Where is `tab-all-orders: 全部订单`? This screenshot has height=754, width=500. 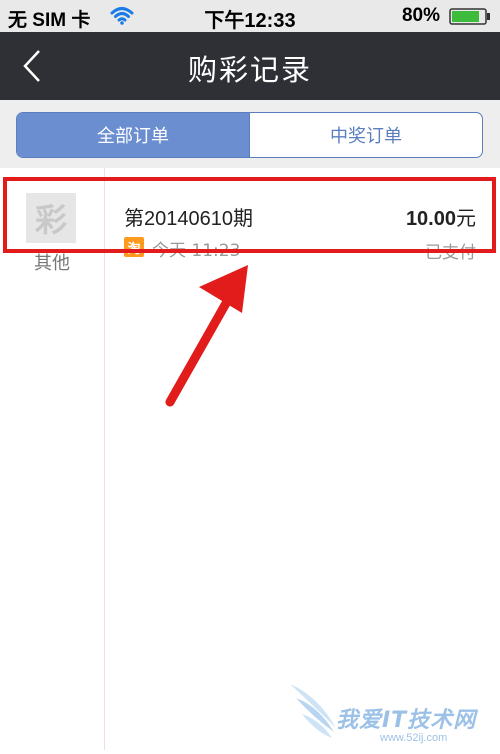 tab-all-orders: 全部订单 is located at coordinates (133, 135).